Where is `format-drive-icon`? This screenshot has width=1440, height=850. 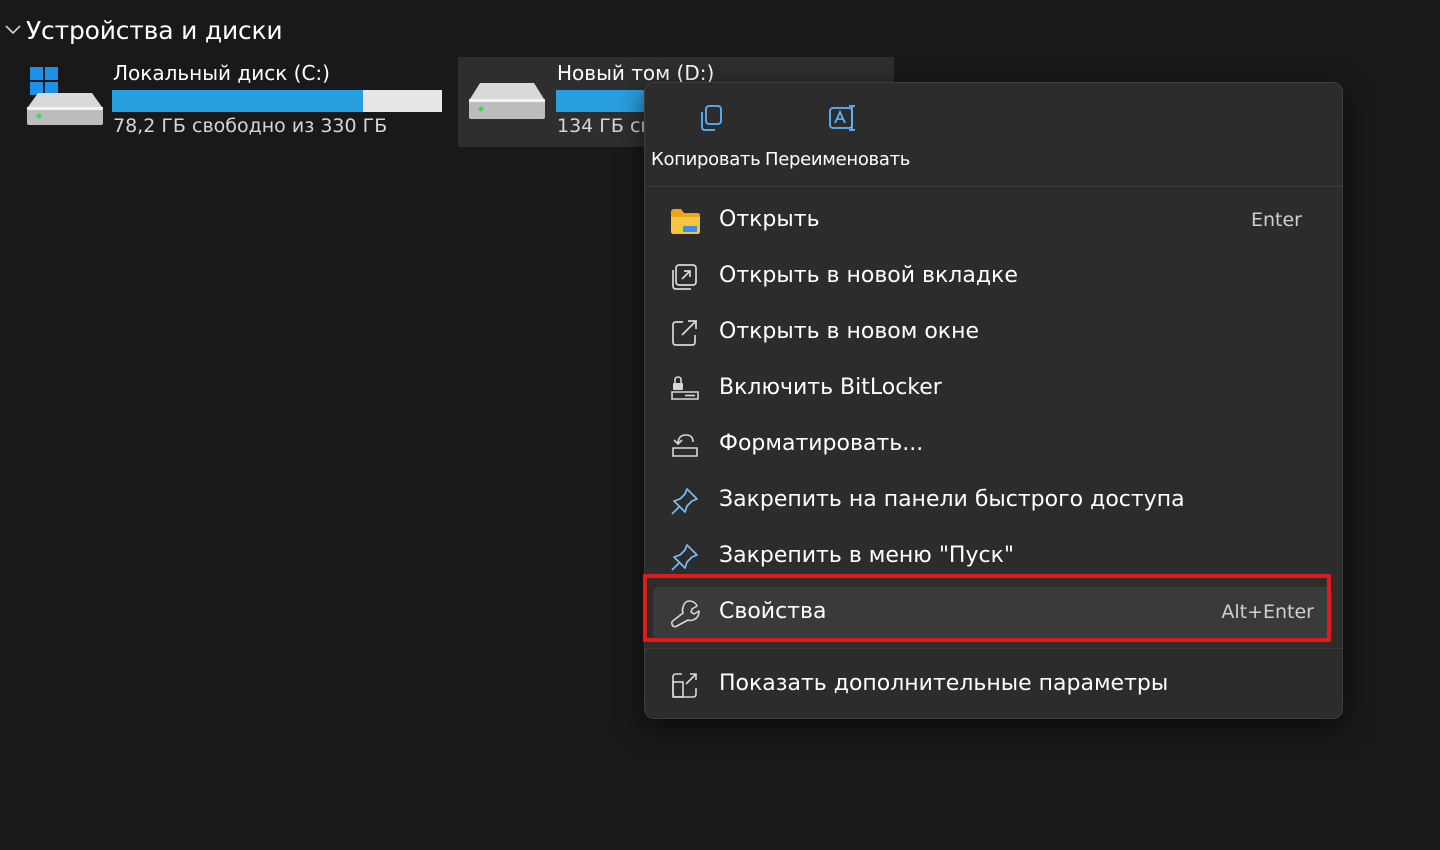
format-drive-icon is located at coordinates (685, 445).